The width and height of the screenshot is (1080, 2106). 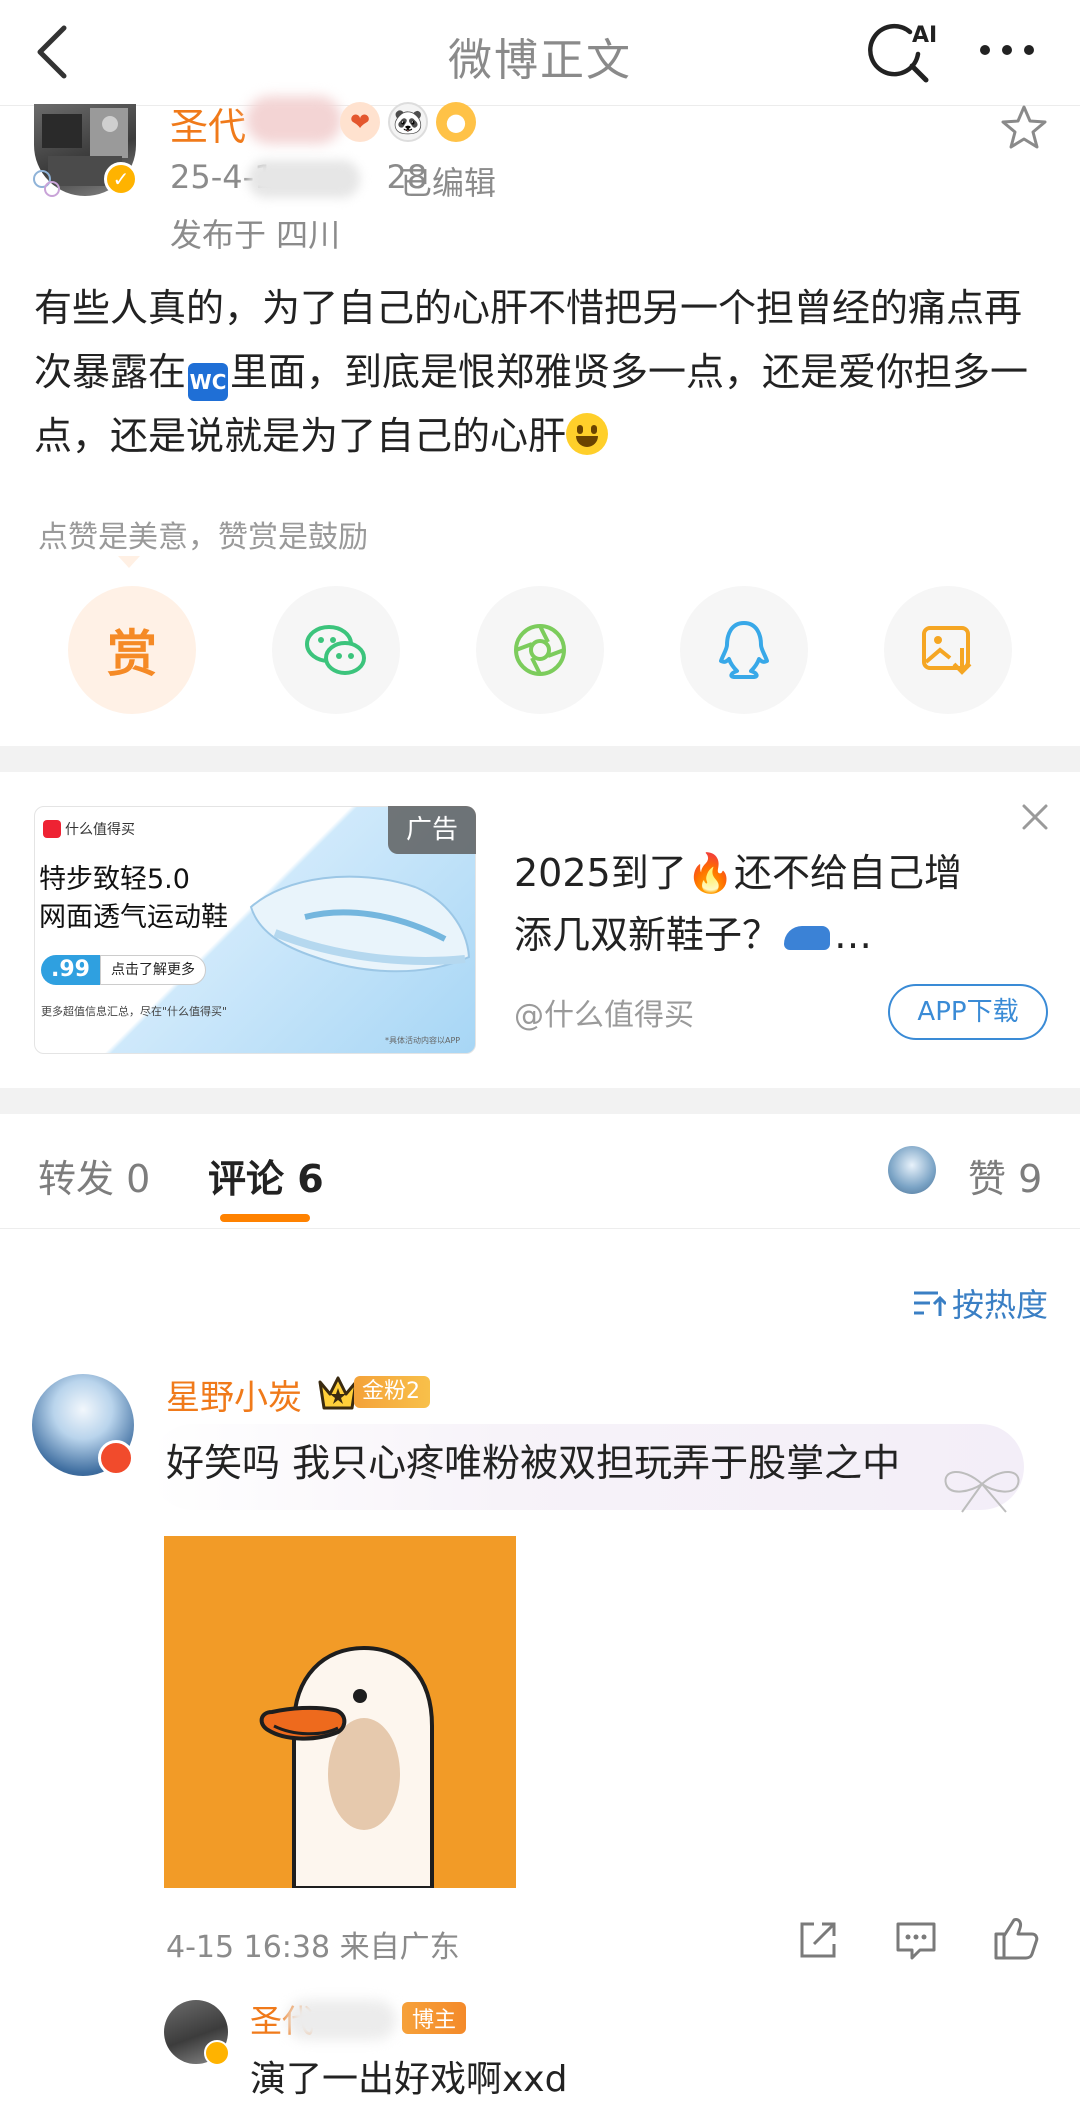 What do you see at coordinates (540, 53) in the screenshot?
I see `top-nav-bar: 微博正文 AI` at bounding box center [540, 53].